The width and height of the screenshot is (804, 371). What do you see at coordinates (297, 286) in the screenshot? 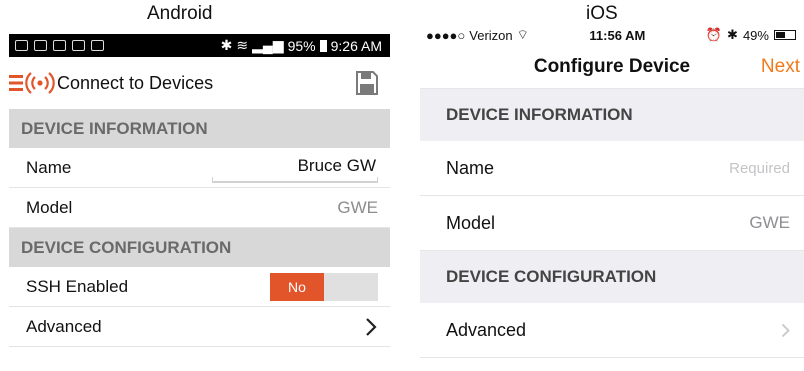
I see `ssh-toggle-state: No` at bounding box center [297, 286].